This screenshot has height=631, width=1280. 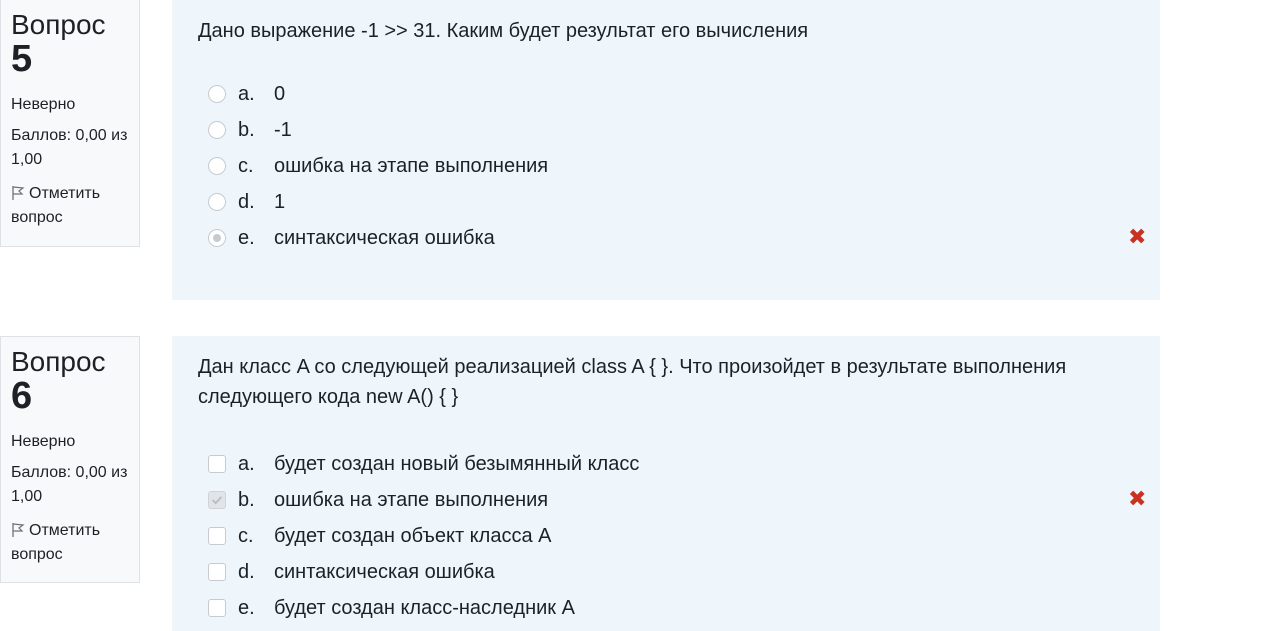 What do you see at coordinates (280, 93) in the screenshot?
I see `answer-text: 0` at bounding box center [280, 93].